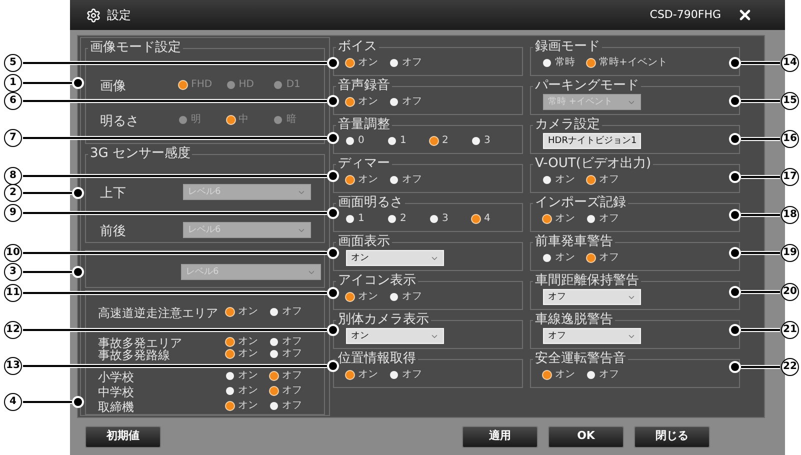 The width and height of the screenshot is (801, 455). Describe the element at coordinates (377, 281) in the screenshot. I see `group-title: アイコン表示` at that location.